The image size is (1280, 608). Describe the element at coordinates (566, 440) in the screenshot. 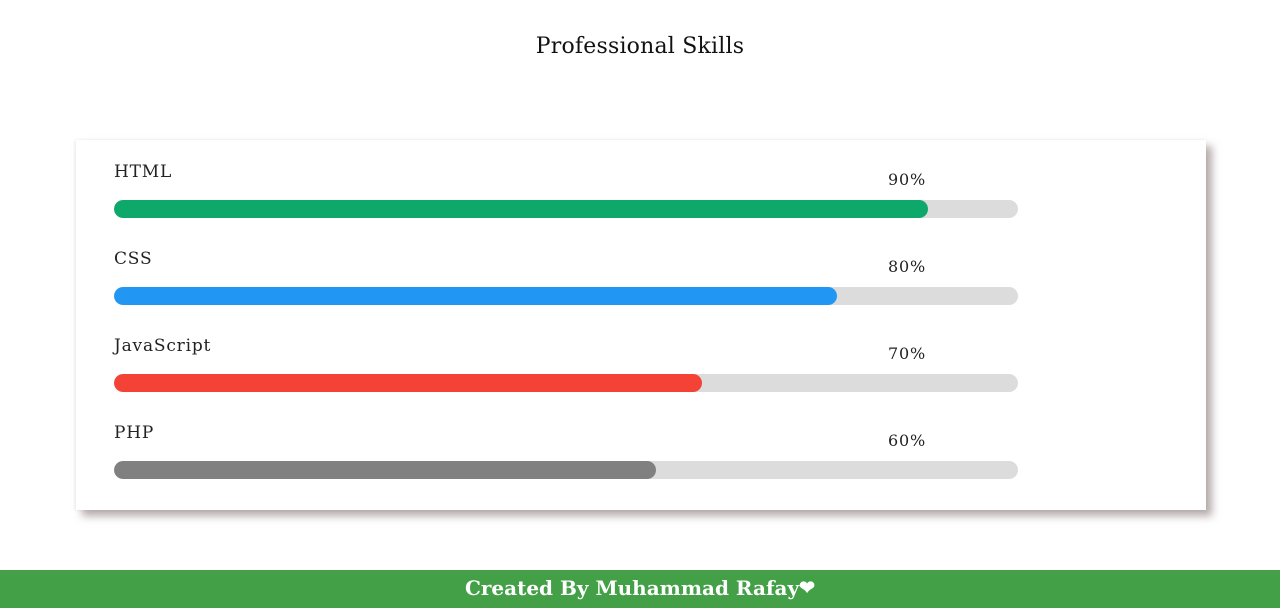

I see `skill-php: PHP 60%` at that location.